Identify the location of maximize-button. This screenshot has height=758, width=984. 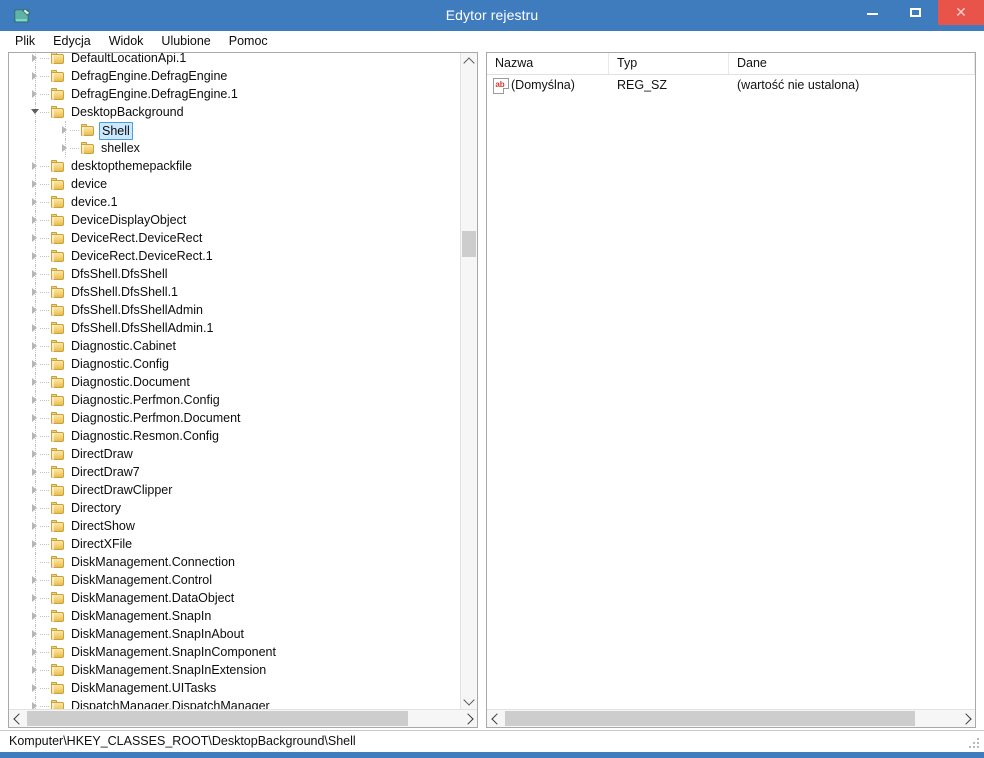
(916, 12).